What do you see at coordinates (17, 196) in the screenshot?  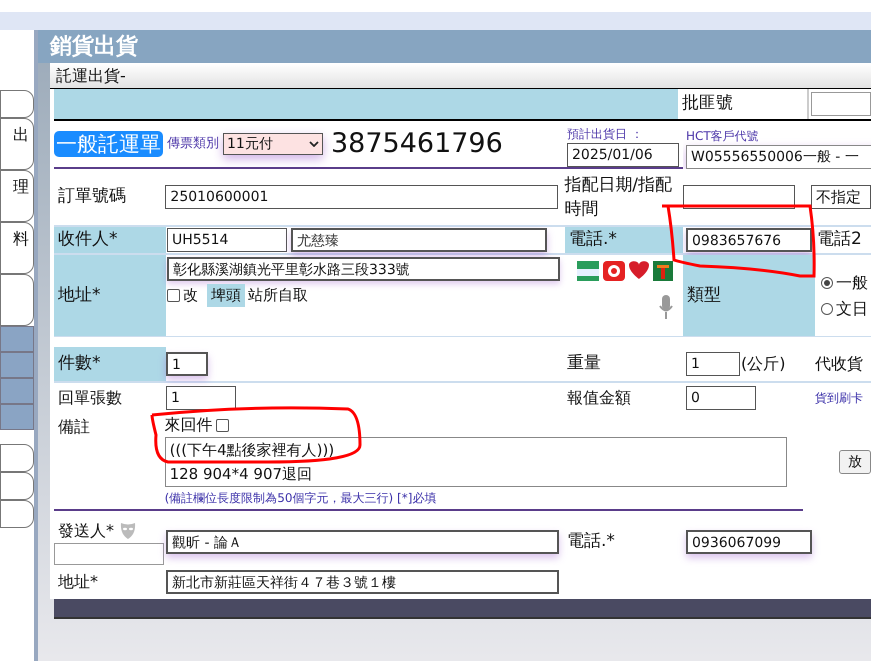 I see `sidebar-item: 理` at bounding box center [17, 196].